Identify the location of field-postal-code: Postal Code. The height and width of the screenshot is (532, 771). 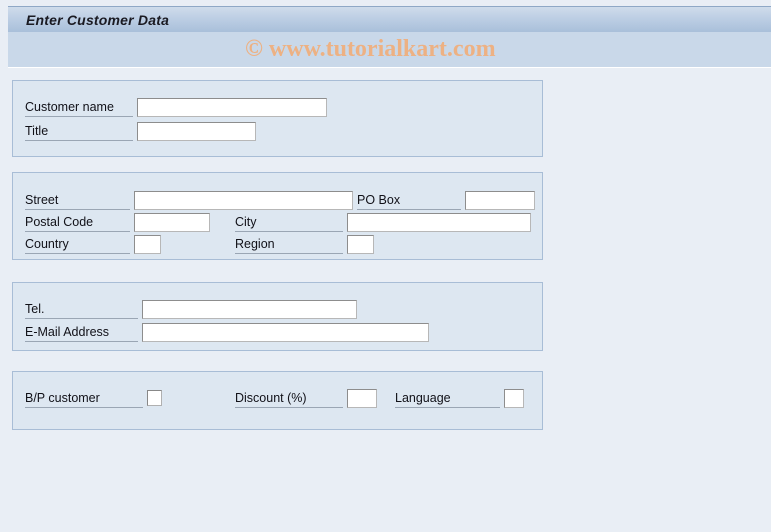
(117, 222).